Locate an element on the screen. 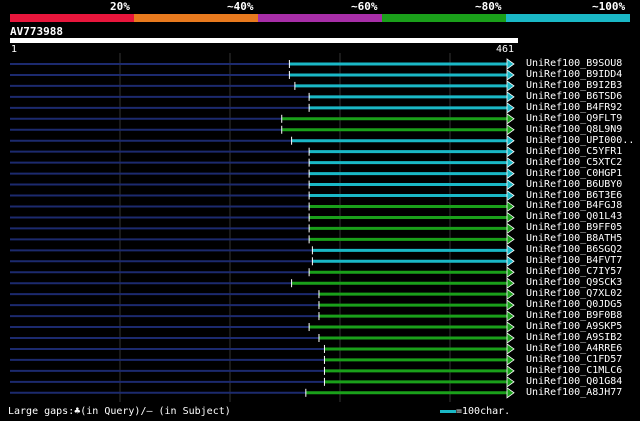 This screenshot has height=421, width=640. hit-label: UniRef100_B9IDD4 is located at coordinates (574, 74).